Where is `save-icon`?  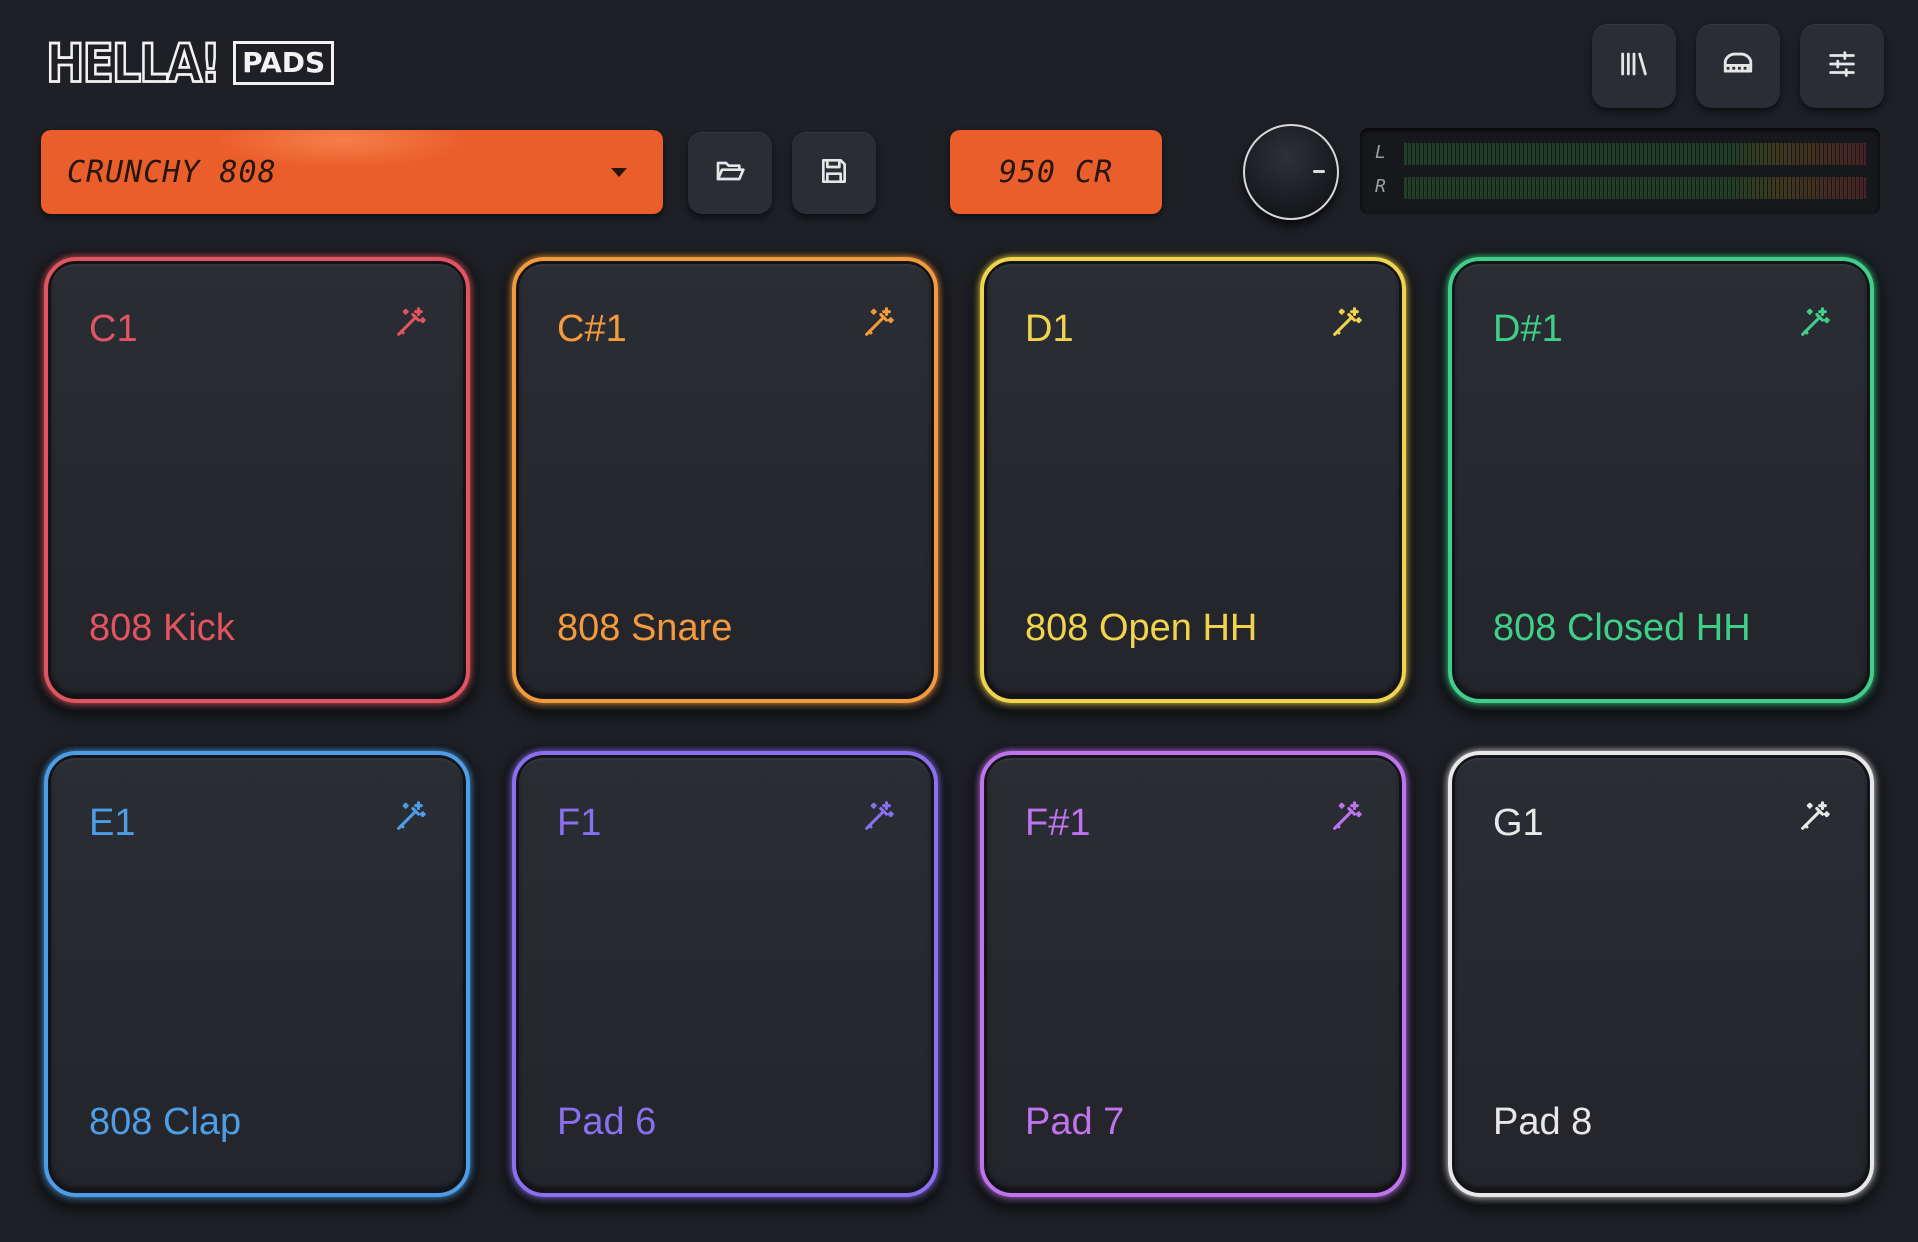
save-icon is located at coordinates (834, 173).